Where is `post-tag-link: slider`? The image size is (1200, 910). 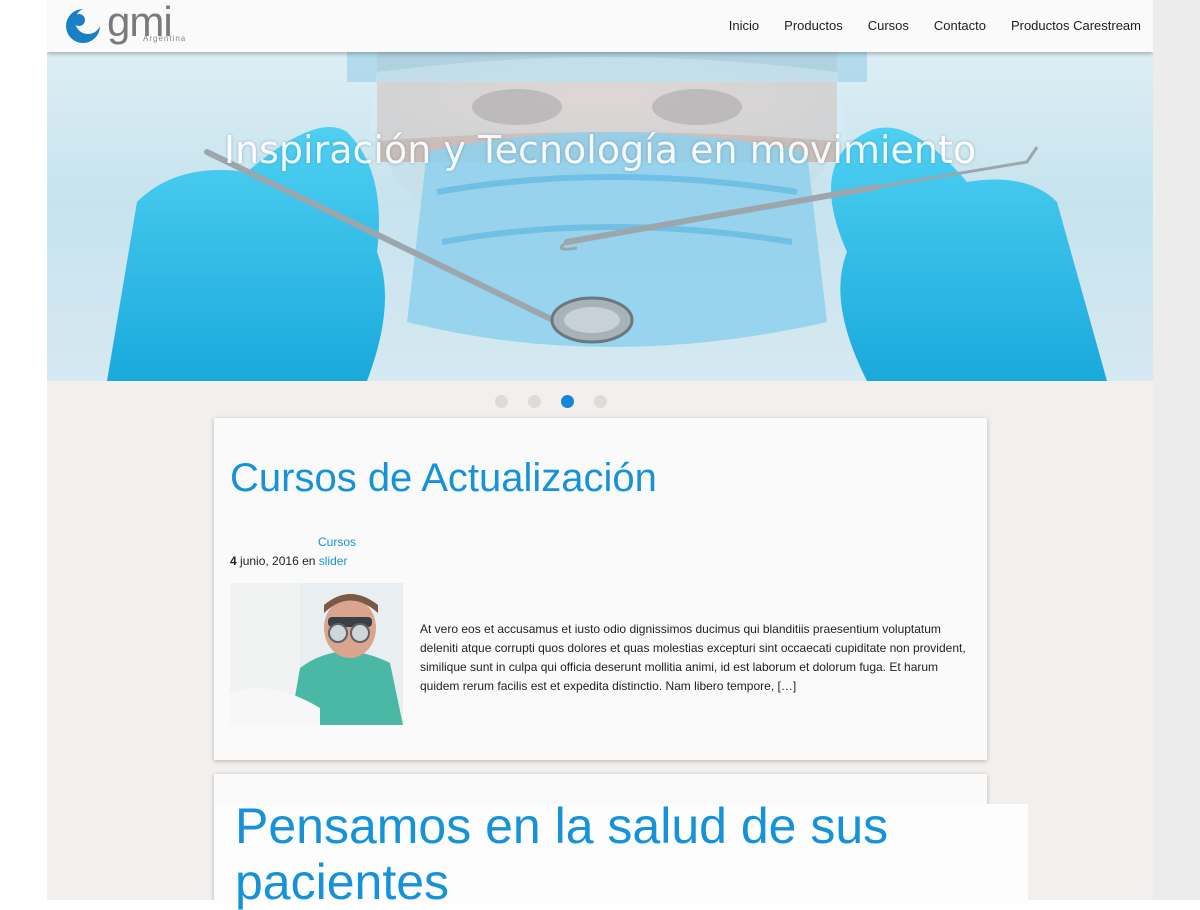 post-tag-link: slider is located at coordinates (333, 561).